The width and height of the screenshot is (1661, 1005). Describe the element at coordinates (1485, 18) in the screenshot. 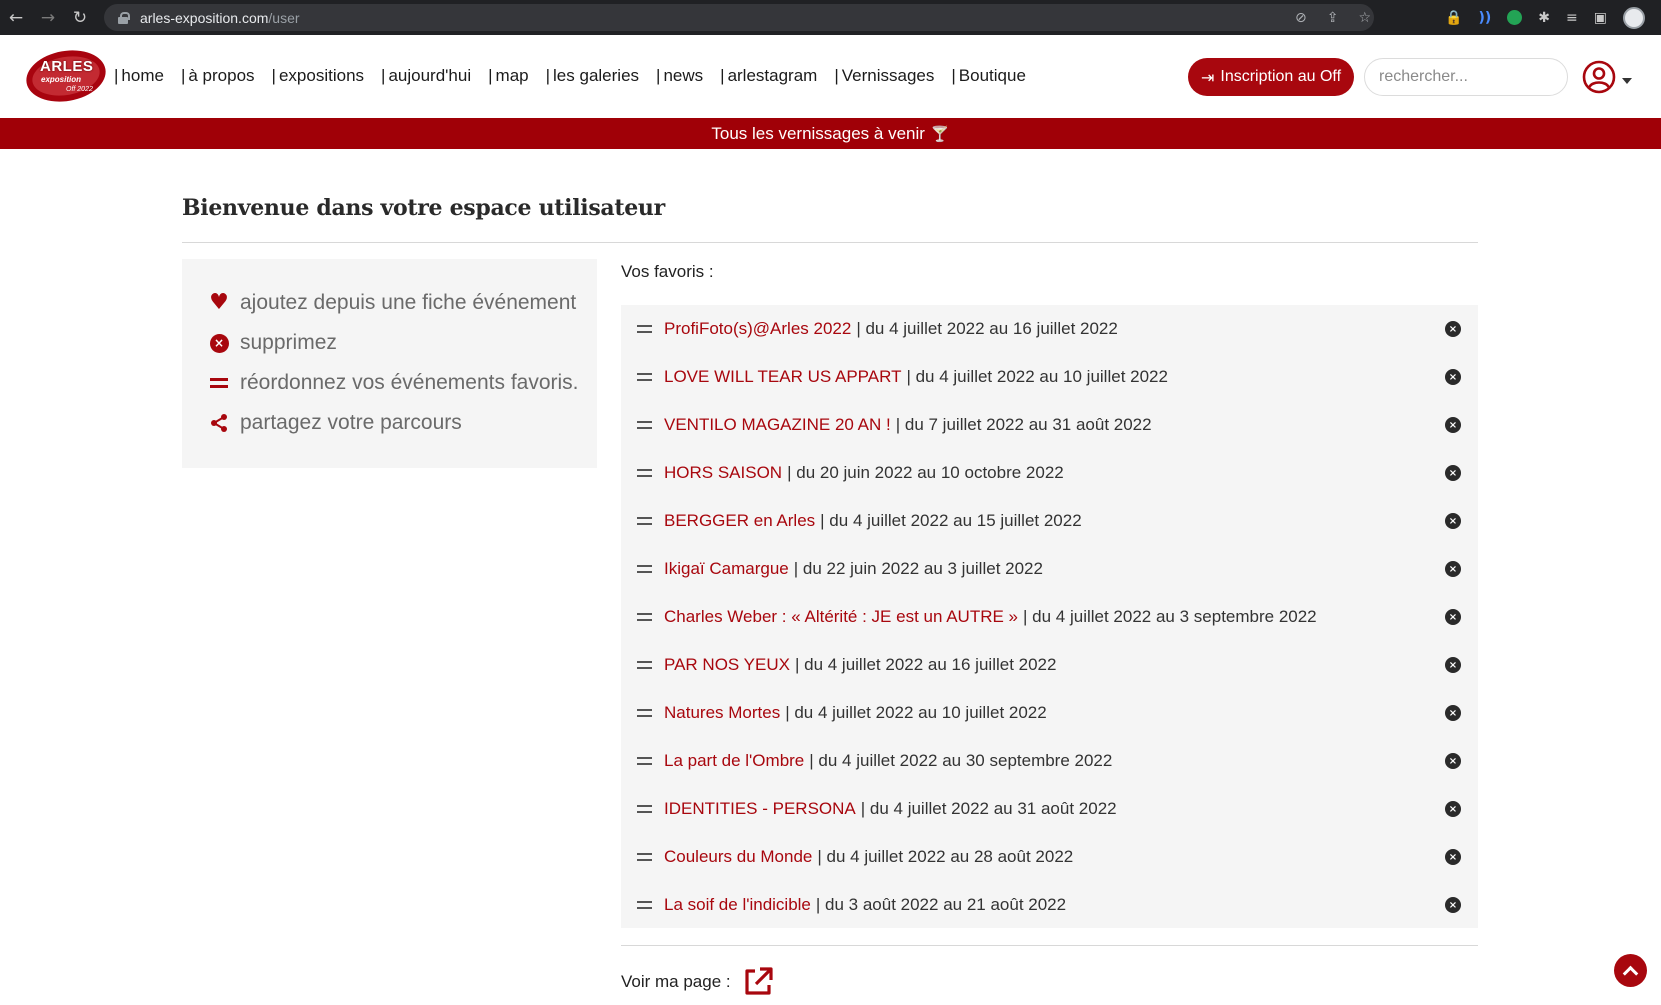

I see `extension-audio-icon: ))` at that location.